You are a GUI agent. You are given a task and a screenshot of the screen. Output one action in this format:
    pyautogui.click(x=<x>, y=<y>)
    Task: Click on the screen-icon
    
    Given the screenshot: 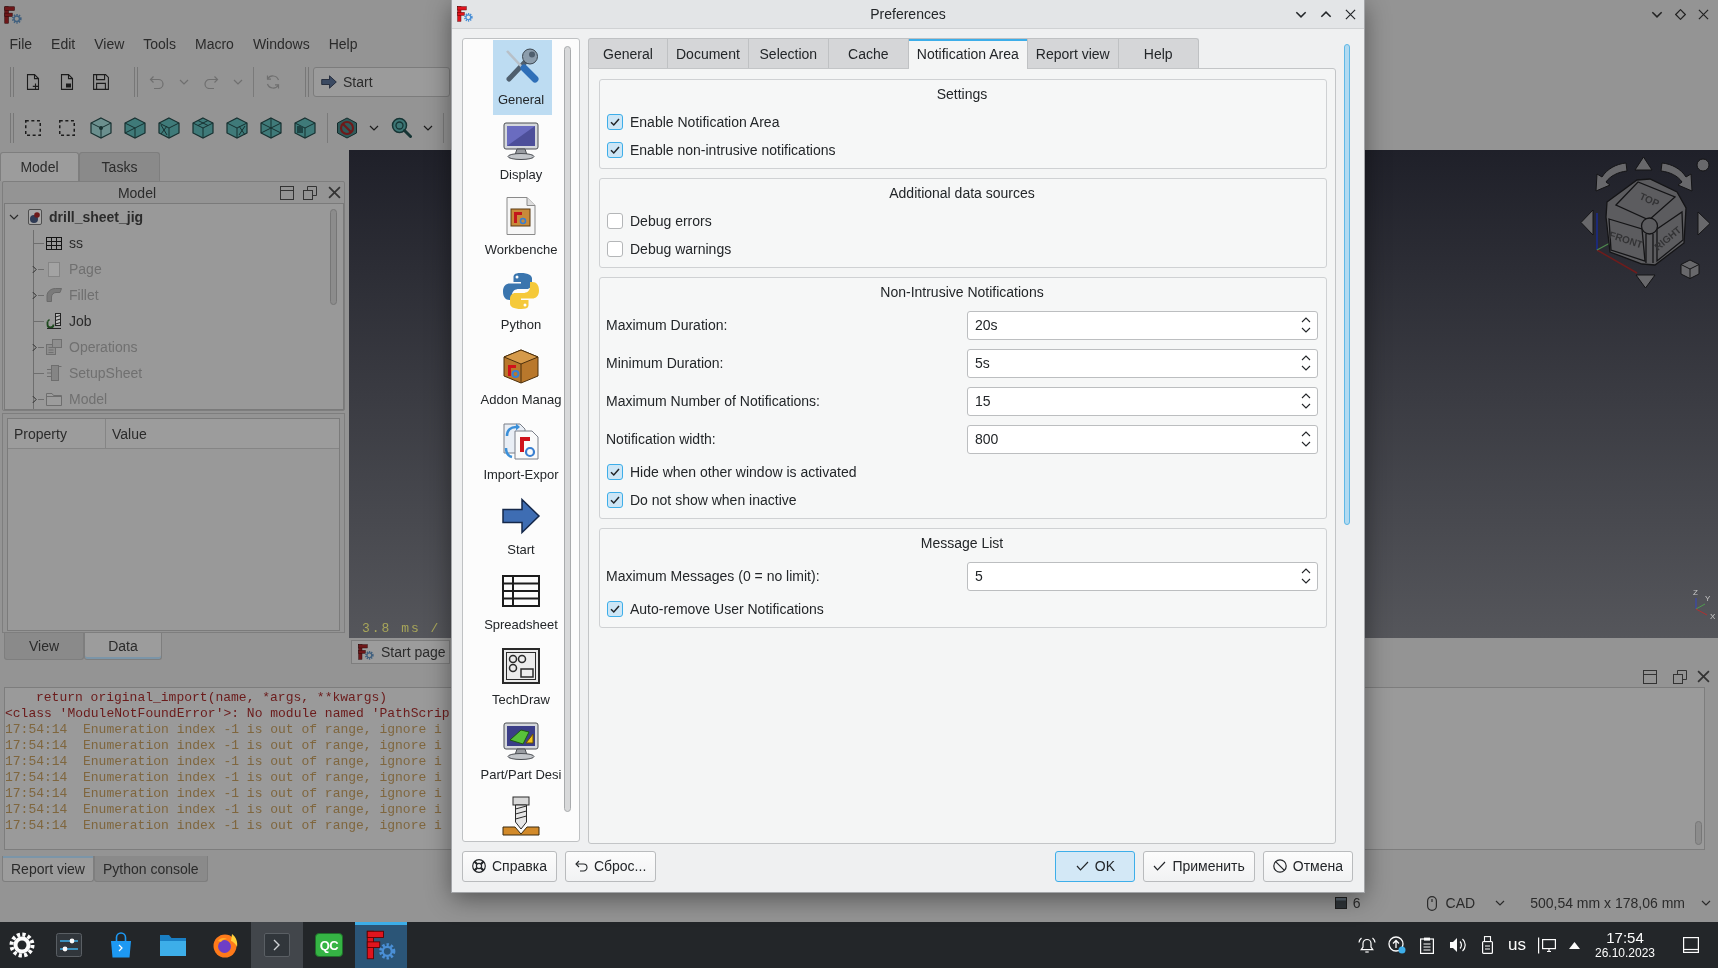 What is the action you would take?
    pyautogui.click(x=1691, y=945)
    